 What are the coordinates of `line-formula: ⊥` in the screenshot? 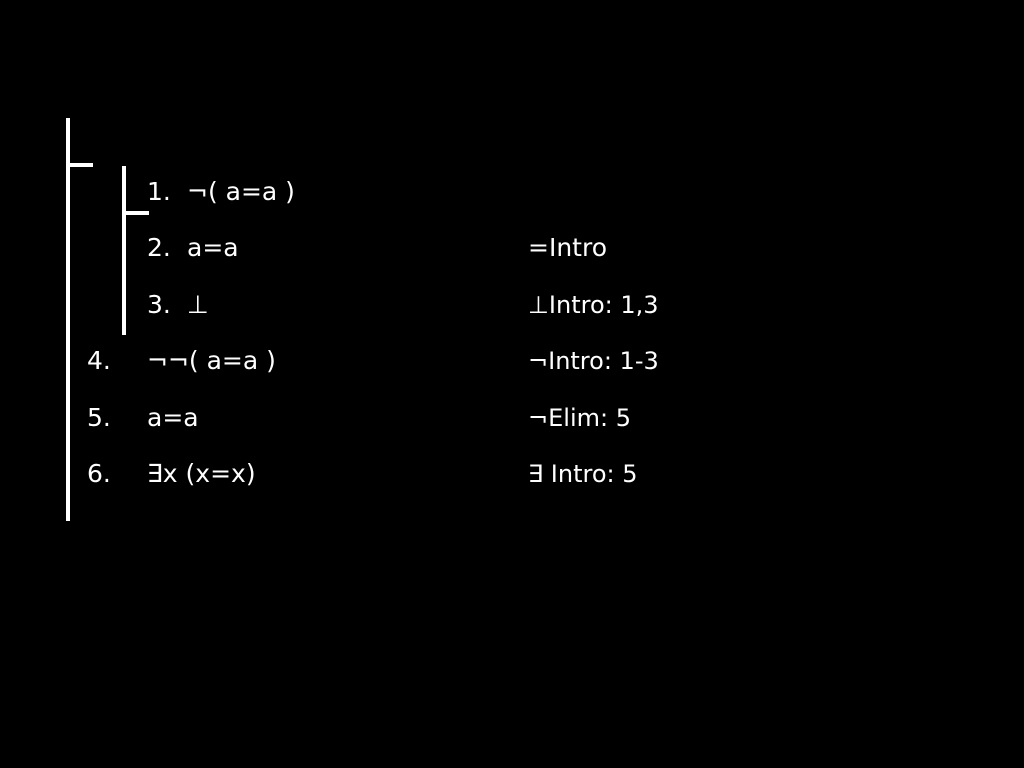 It's located at (198, 304).